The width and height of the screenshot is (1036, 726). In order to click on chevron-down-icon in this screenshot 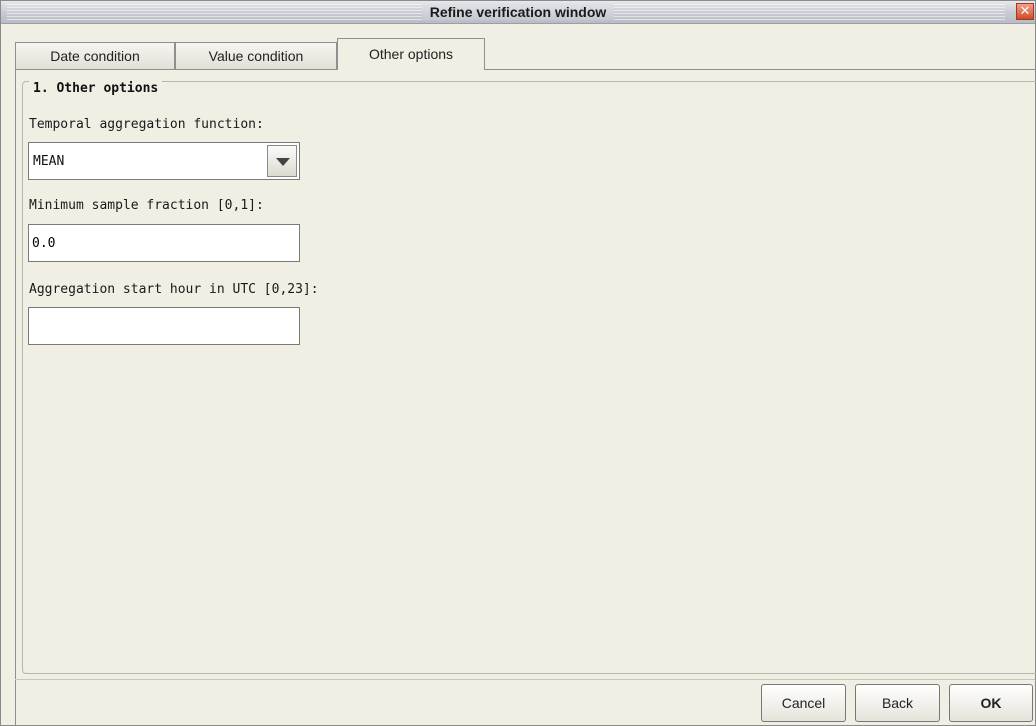, I will do `click(283, 162)`.